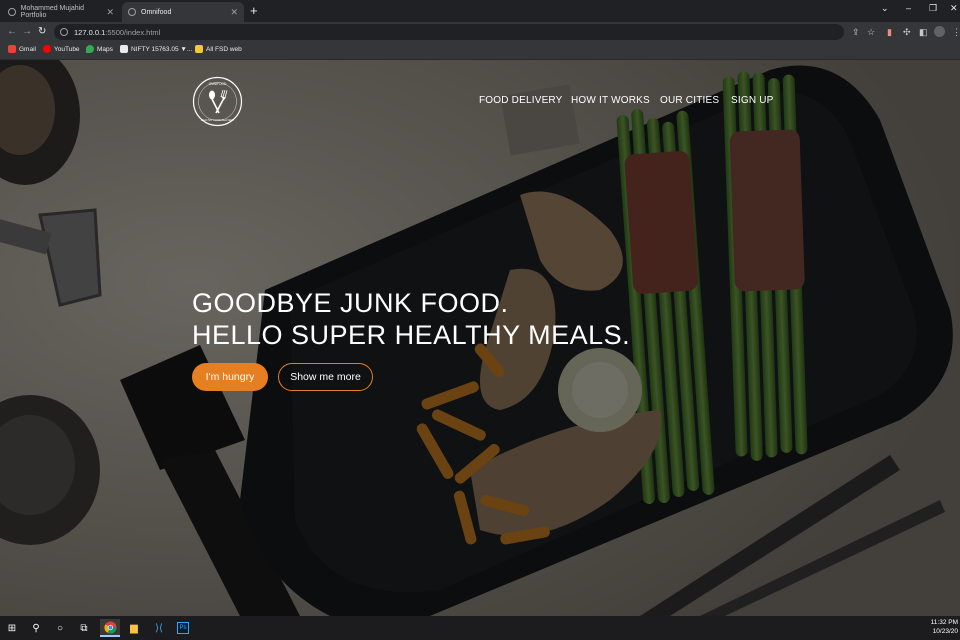 Image resolution: width=960 pixels, height=640 pixels. I want to click on task-view-icon: ⧉, so click(84, 628).